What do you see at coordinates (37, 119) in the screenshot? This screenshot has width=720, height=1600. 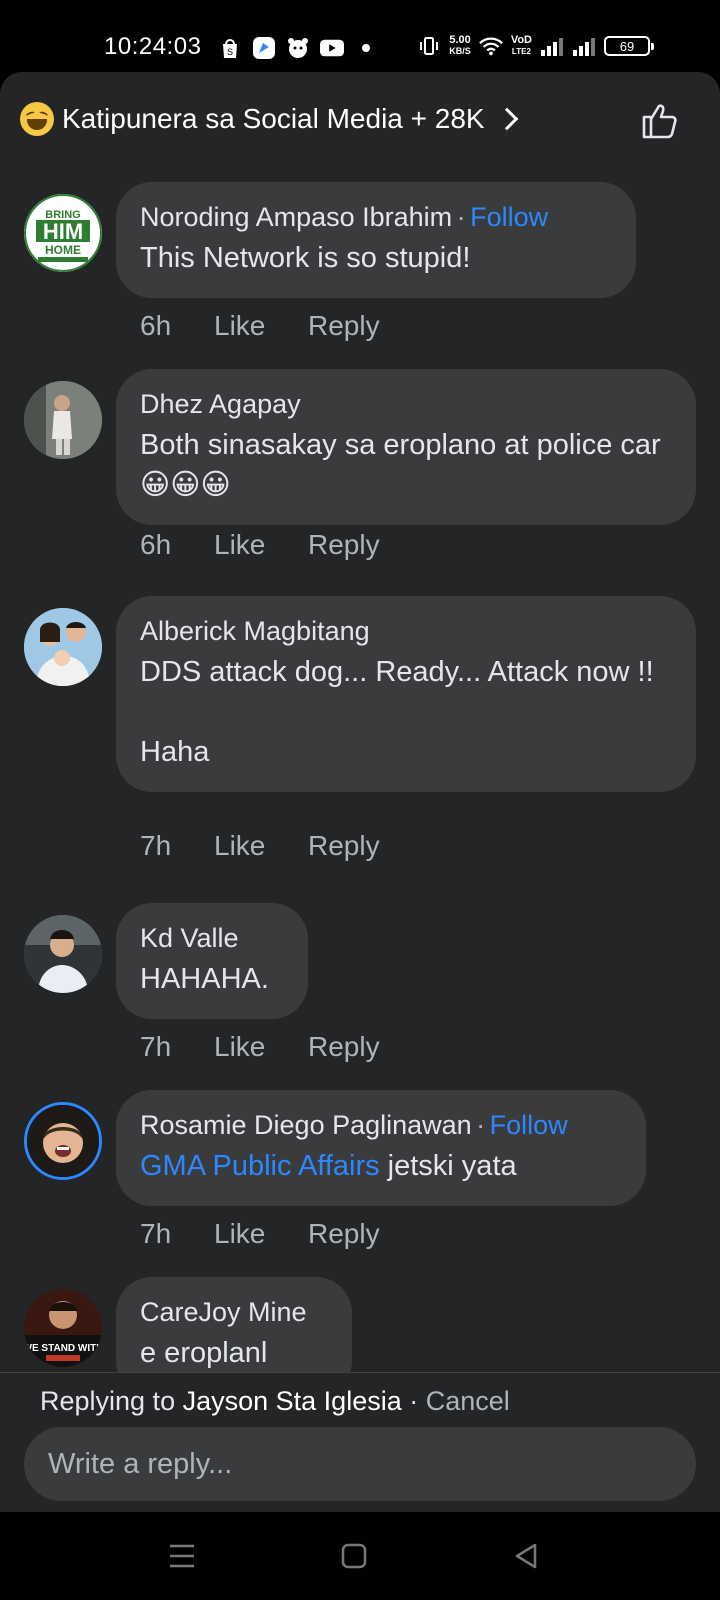 I see `laughing-emoji-icon` at bounding box center [37, 119].